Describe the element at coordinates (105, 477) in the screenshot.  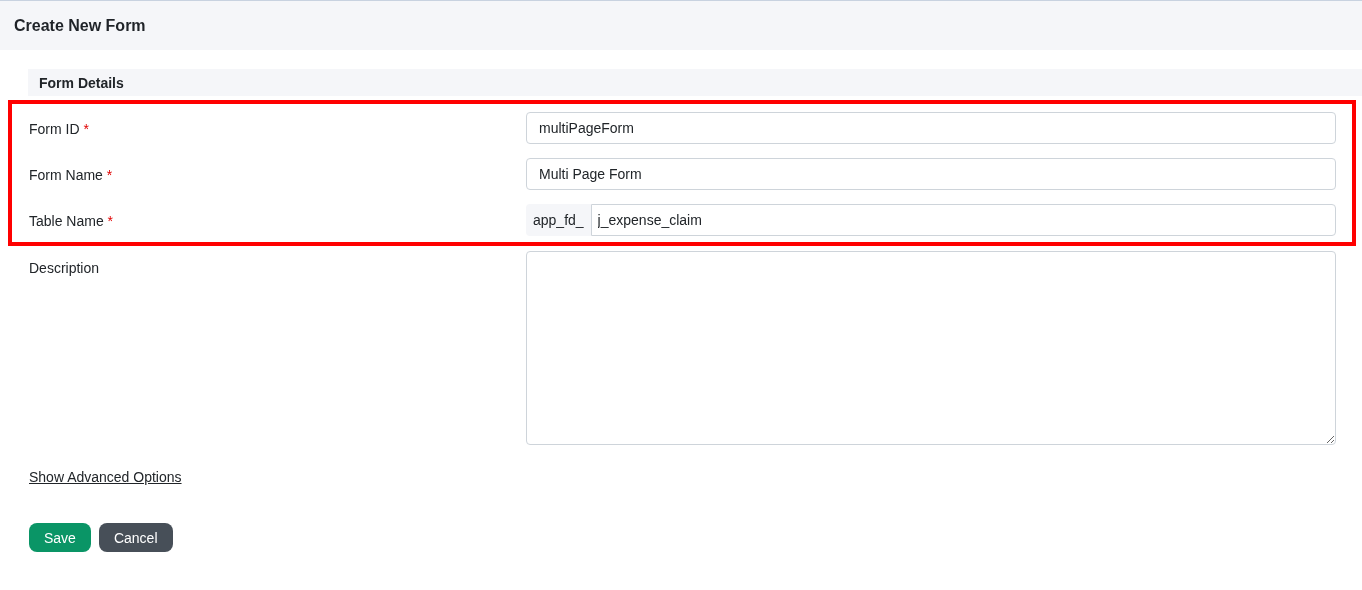
I see `advanced-options-link: Show Advanced Options` at that location.